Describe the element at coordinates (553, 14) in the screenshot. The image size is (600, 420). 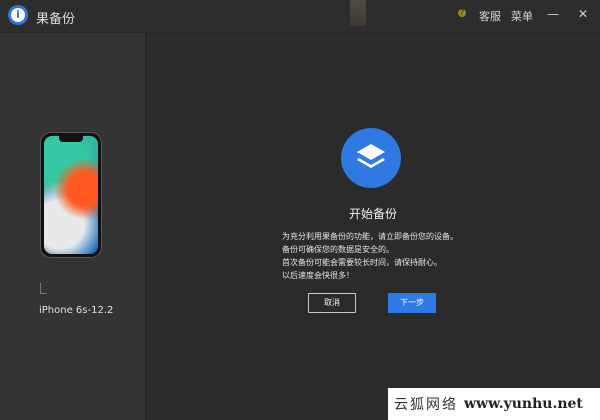
I see `minimize-icon: —` at that location.